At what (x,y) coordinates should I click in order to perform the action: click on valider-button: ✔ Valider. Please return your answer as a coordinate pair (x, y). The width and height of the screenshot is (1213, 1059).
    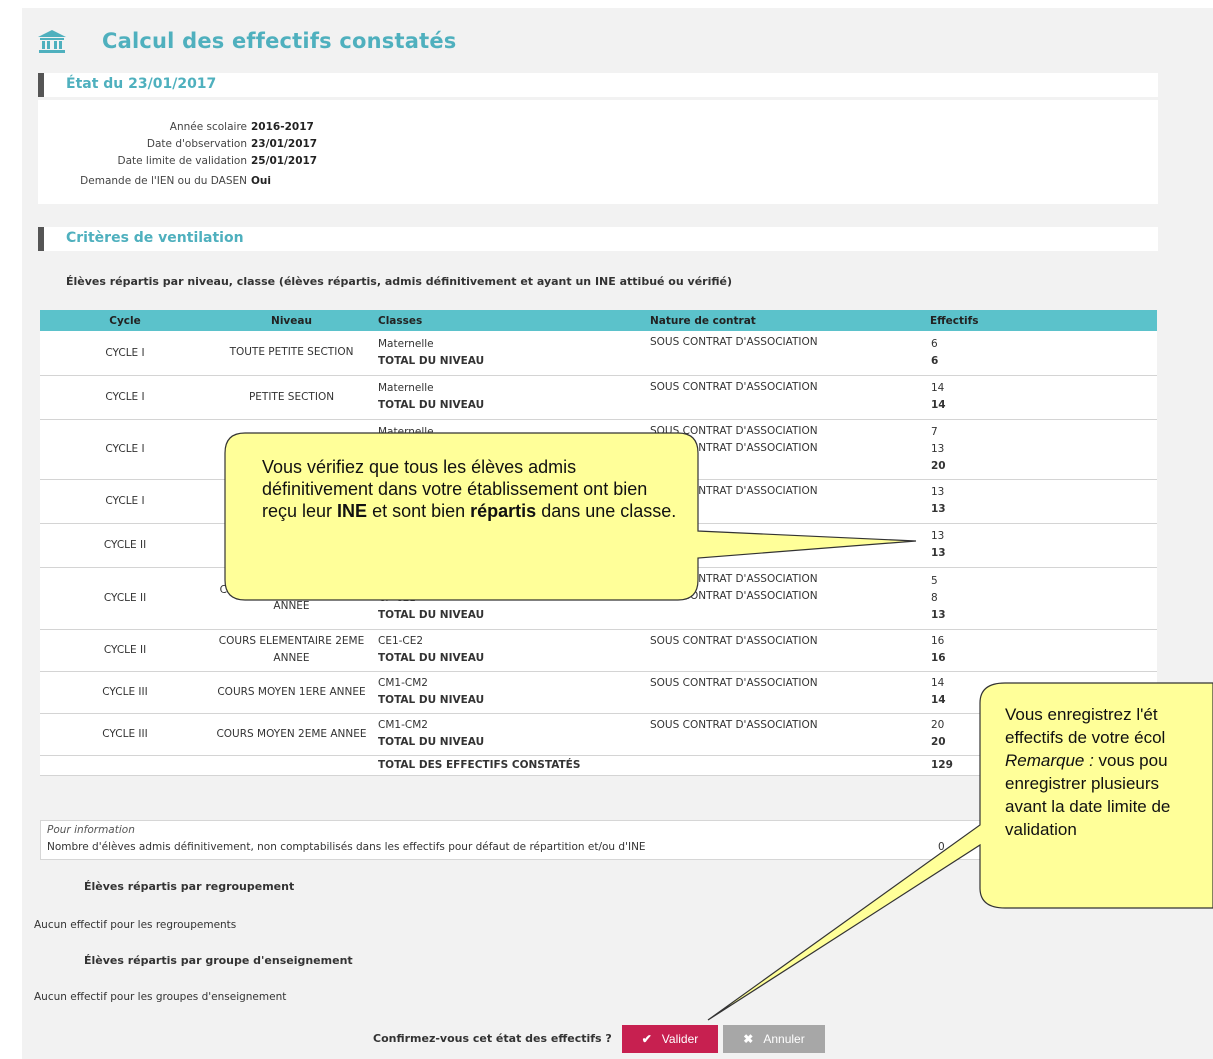
    Looking at the image, I should click on (670, 1039).